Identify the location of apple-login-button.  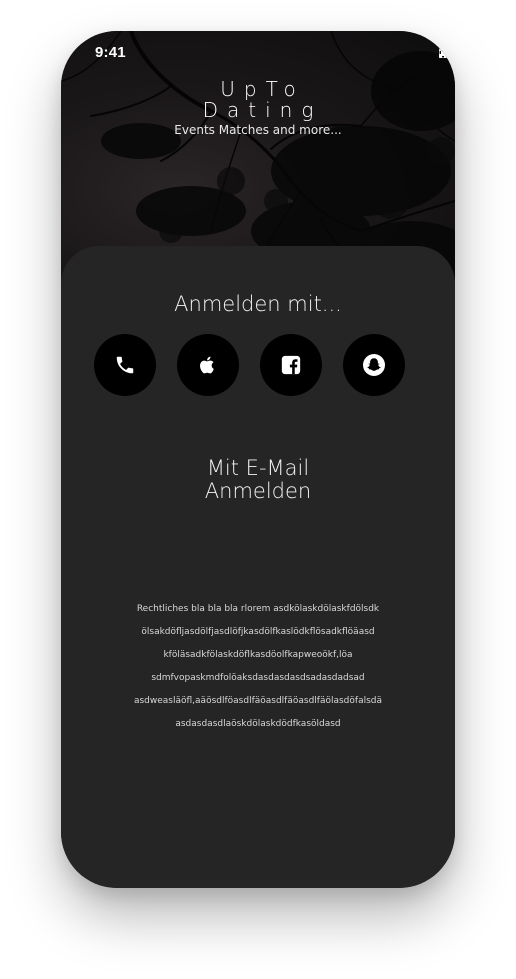
(208, 365).